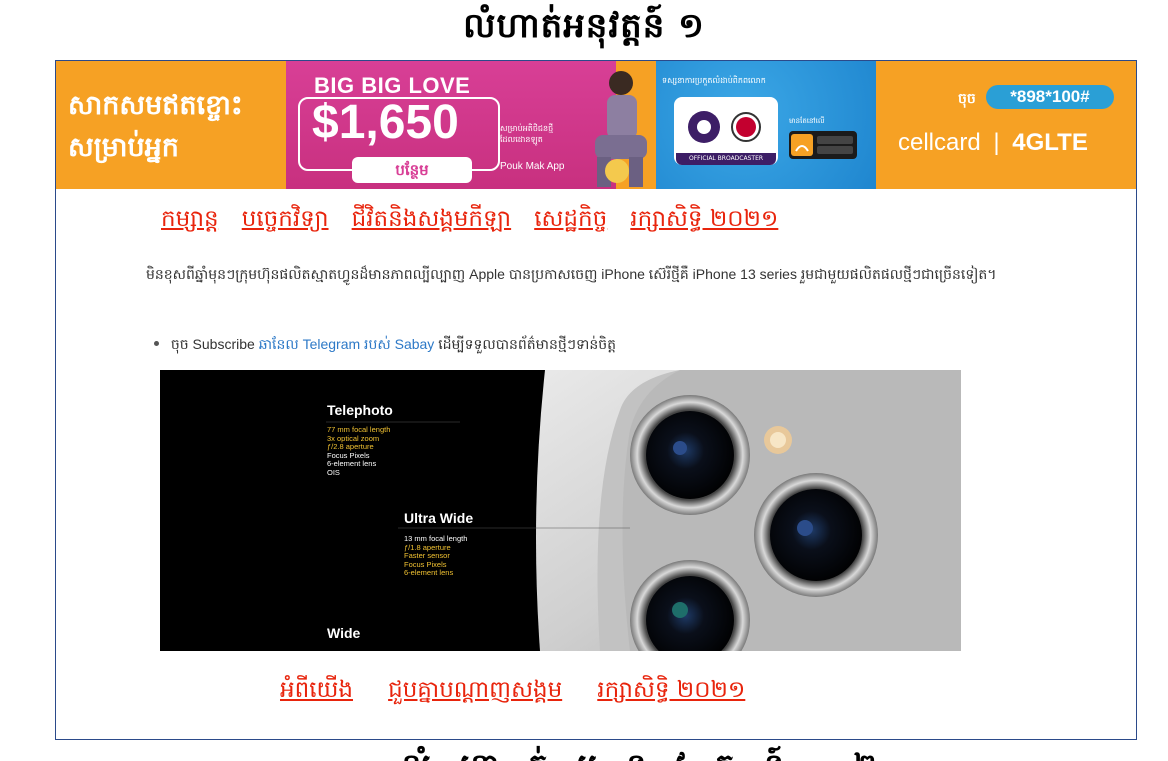 Image resolution: width=1168 pixels, height=761 pixels. Describe the element at coordinates (333, 472) in the screenshot. I see `telephoto-spec: OIS` at that location.